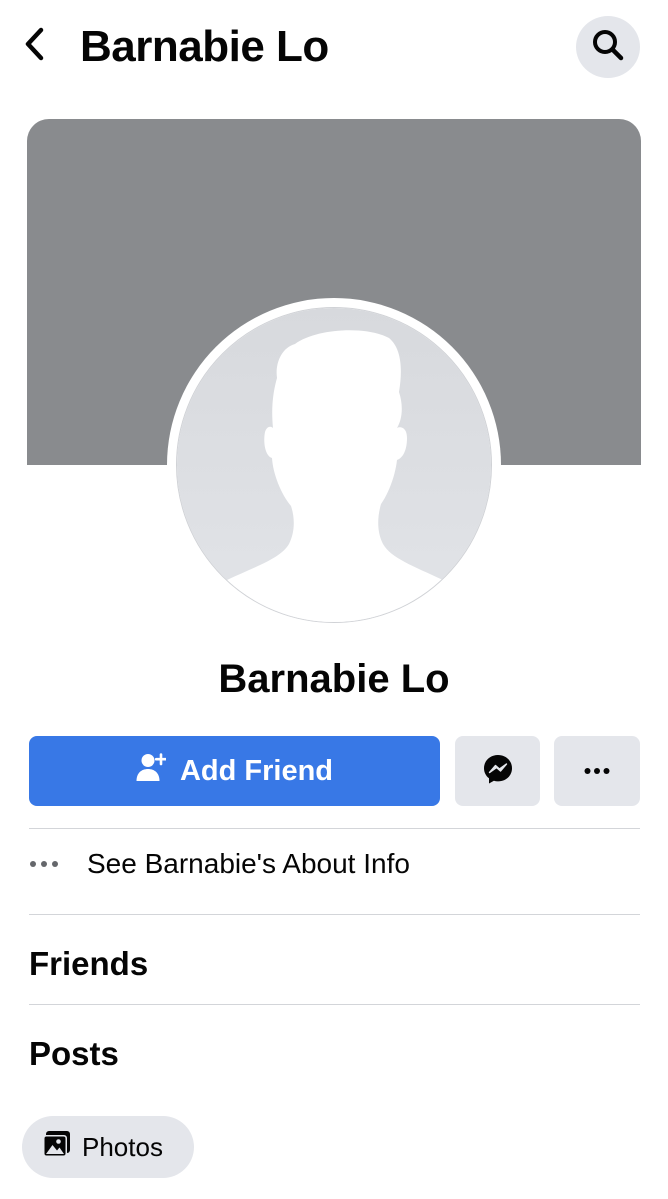 Image resolution: width=668 pixels, height=1199 pixels. What do you see at coordinates (58, 864) in the screenshot?
I see `ellipsis-icon` at bounding box center [58, 864].